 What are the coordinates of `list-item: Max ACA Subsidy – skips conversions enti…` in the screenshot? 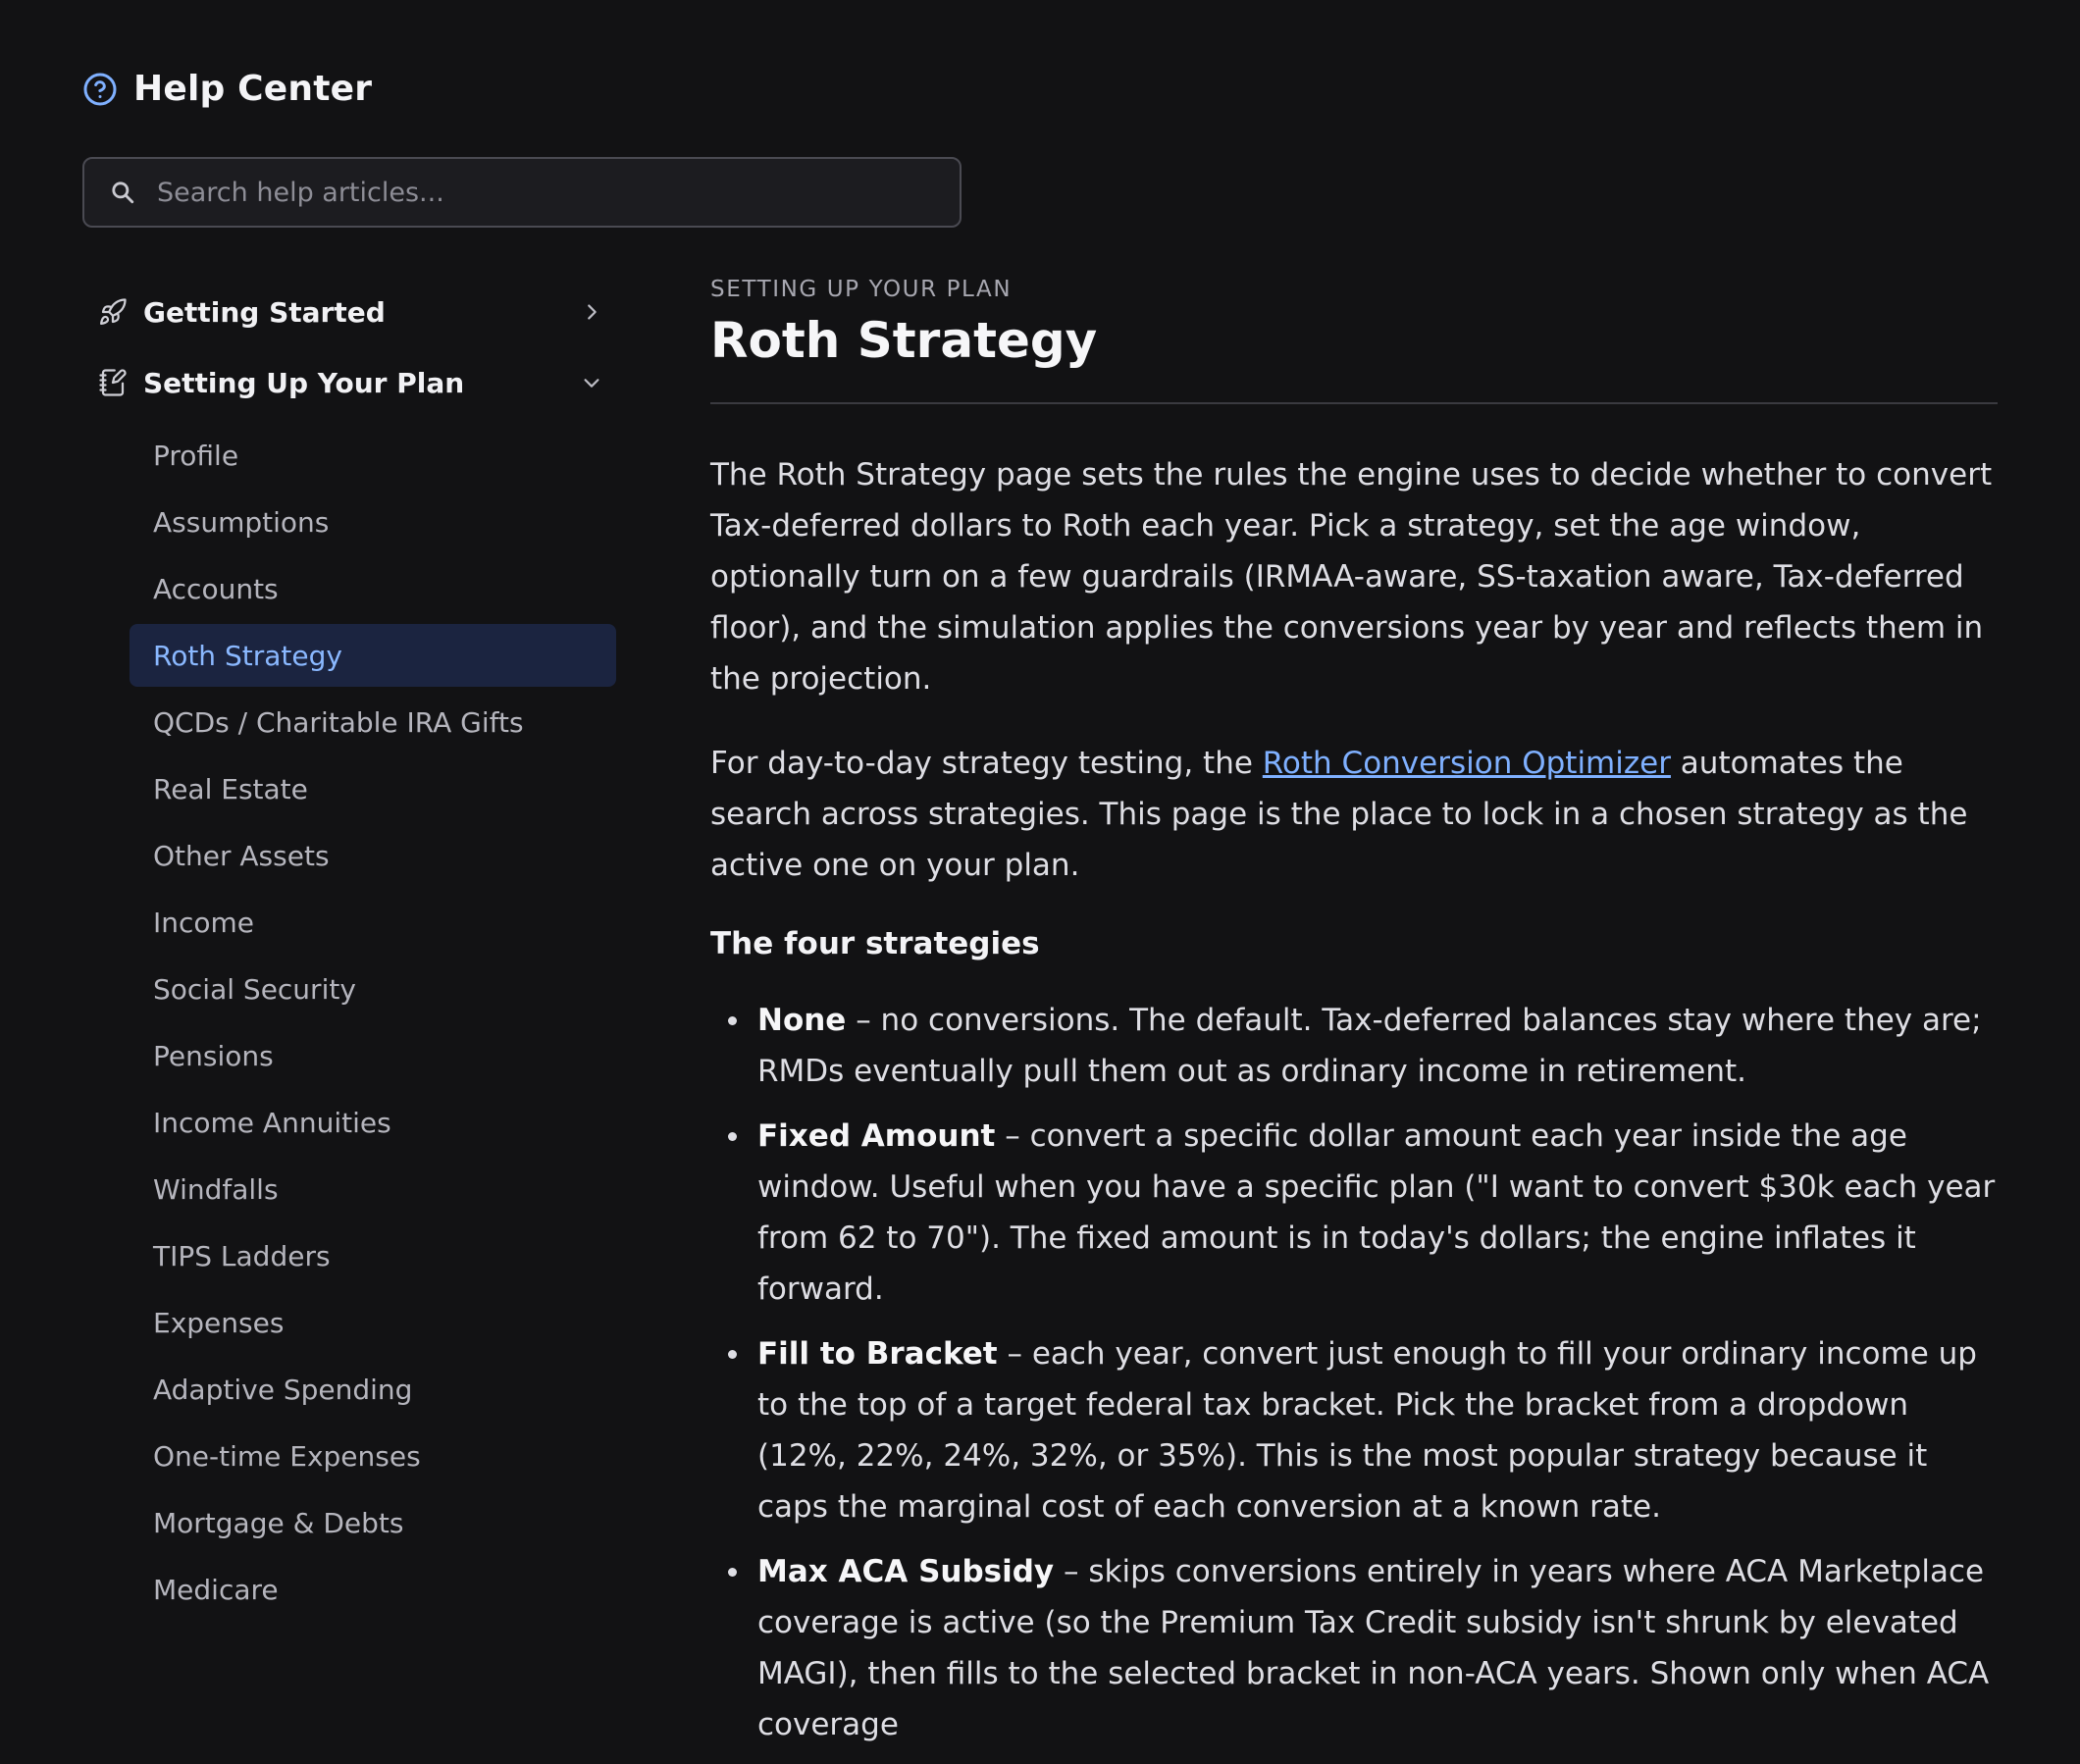 It's located at (1365, 1648).